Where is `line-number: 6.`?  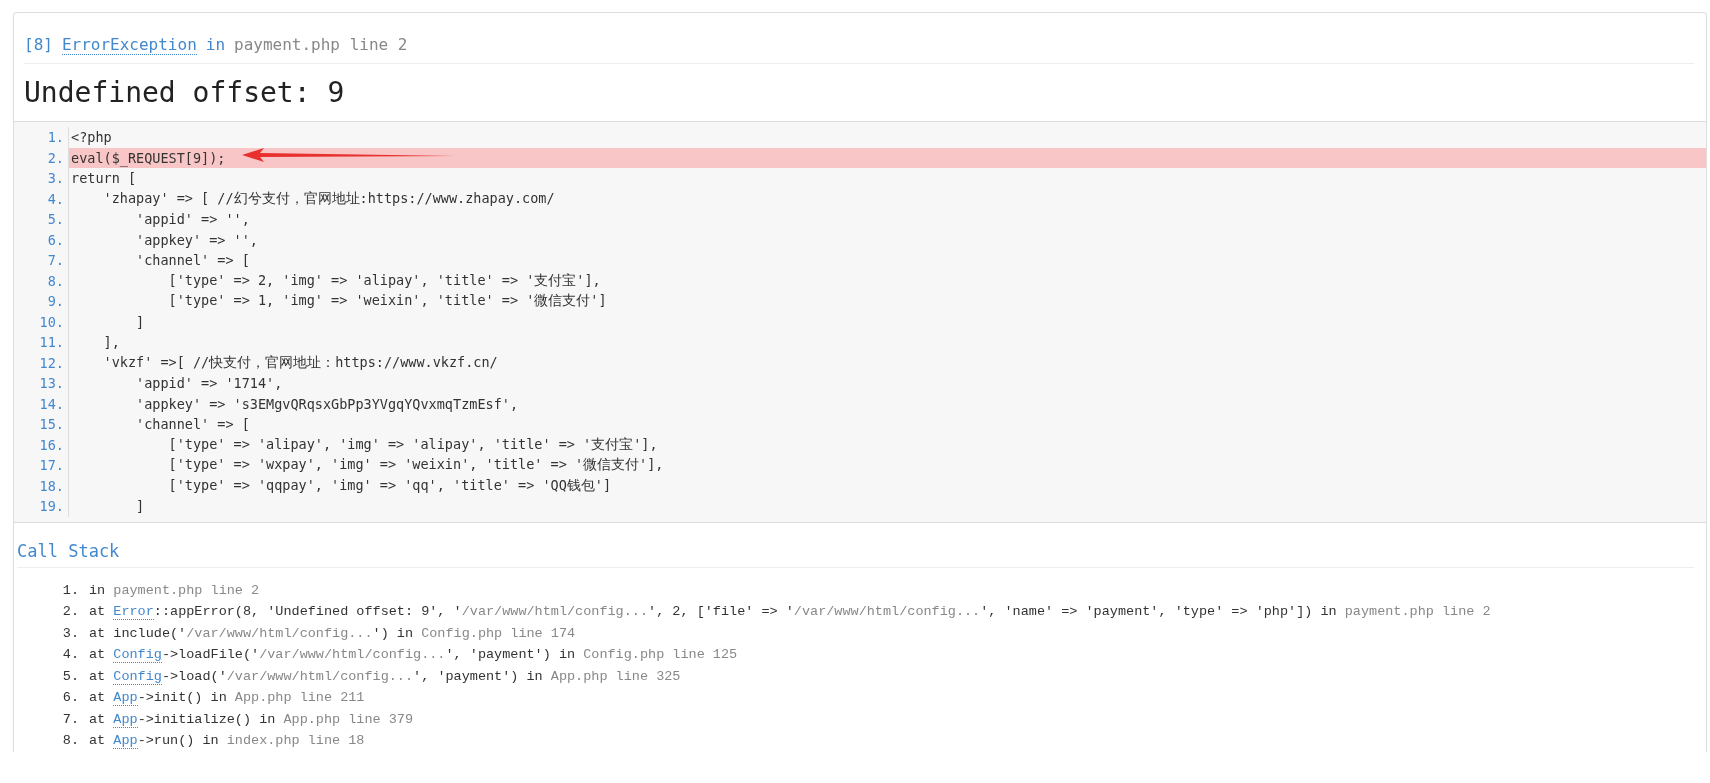
line-number: 6. is located at coordinates (41, 239).